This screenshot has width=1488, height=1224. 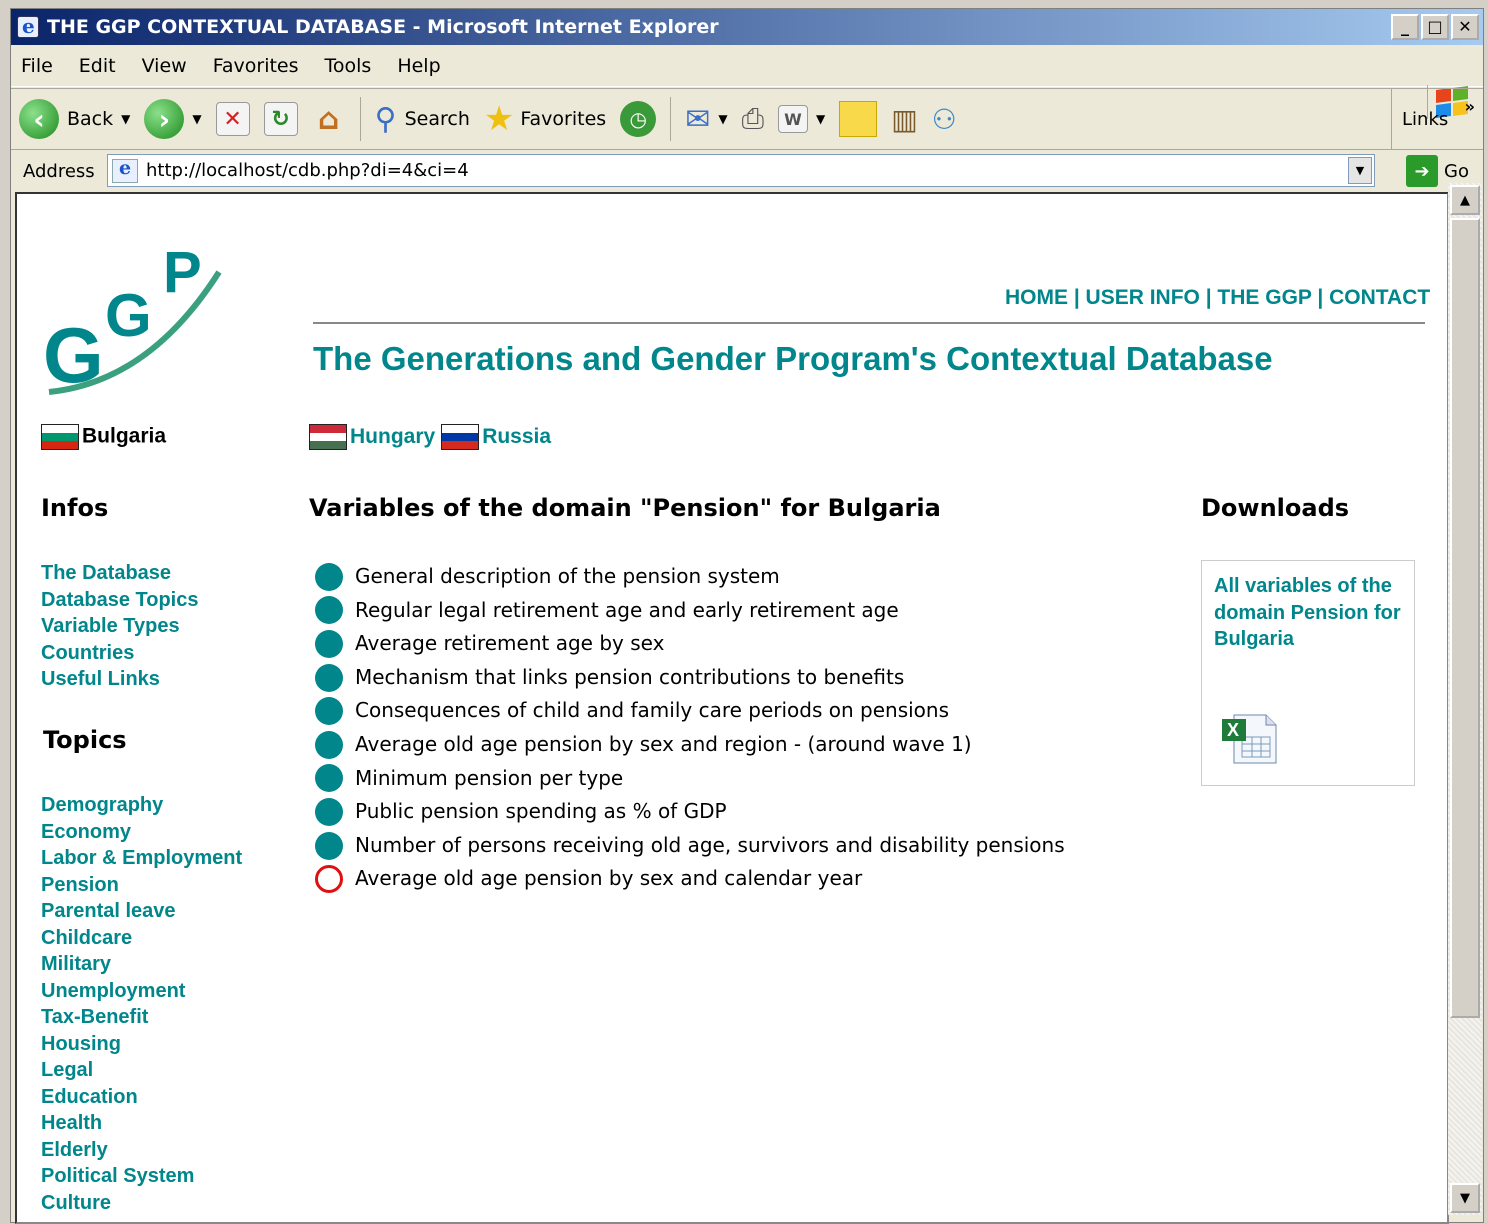 I want to click on info-link: Useful Links, so click(x=119, y=679).